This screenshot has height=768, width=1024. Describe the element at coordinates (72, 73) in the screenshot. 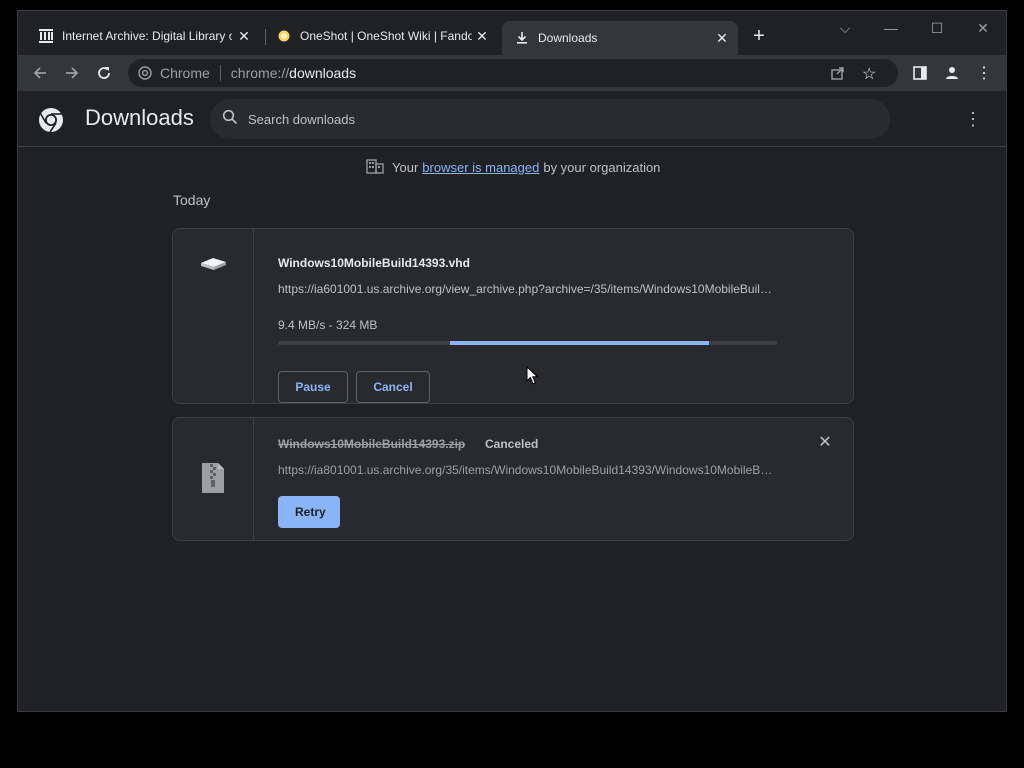

I see `forward-arrow-icon` at that location.